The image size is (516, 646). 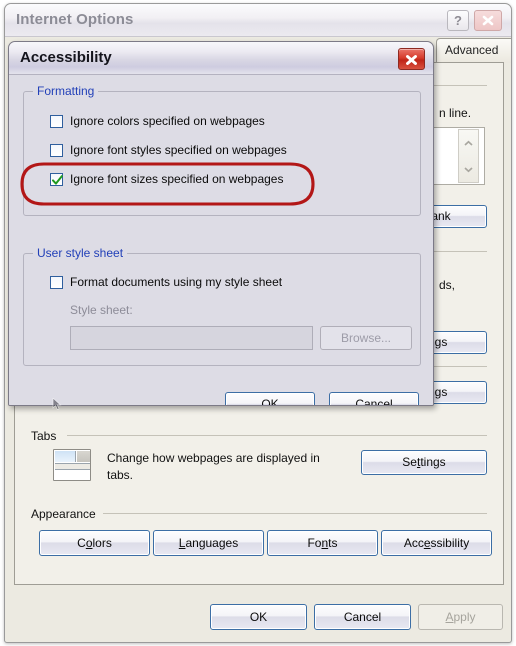 I want to click on tabs-icon, so click(x=72, y=465).